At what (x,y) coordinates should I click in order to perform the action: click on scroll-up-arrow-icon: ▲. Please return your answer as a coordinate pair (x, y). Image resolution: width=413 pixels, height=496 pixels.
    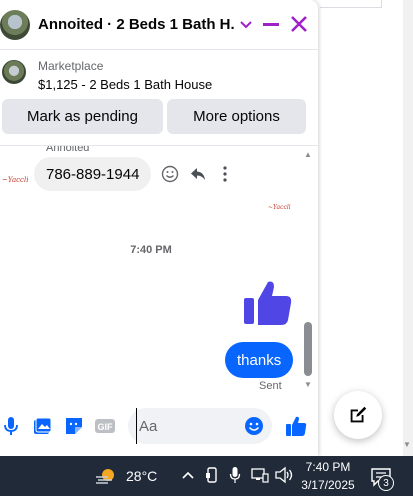
    Looking at the image, I should click on (308, 154).